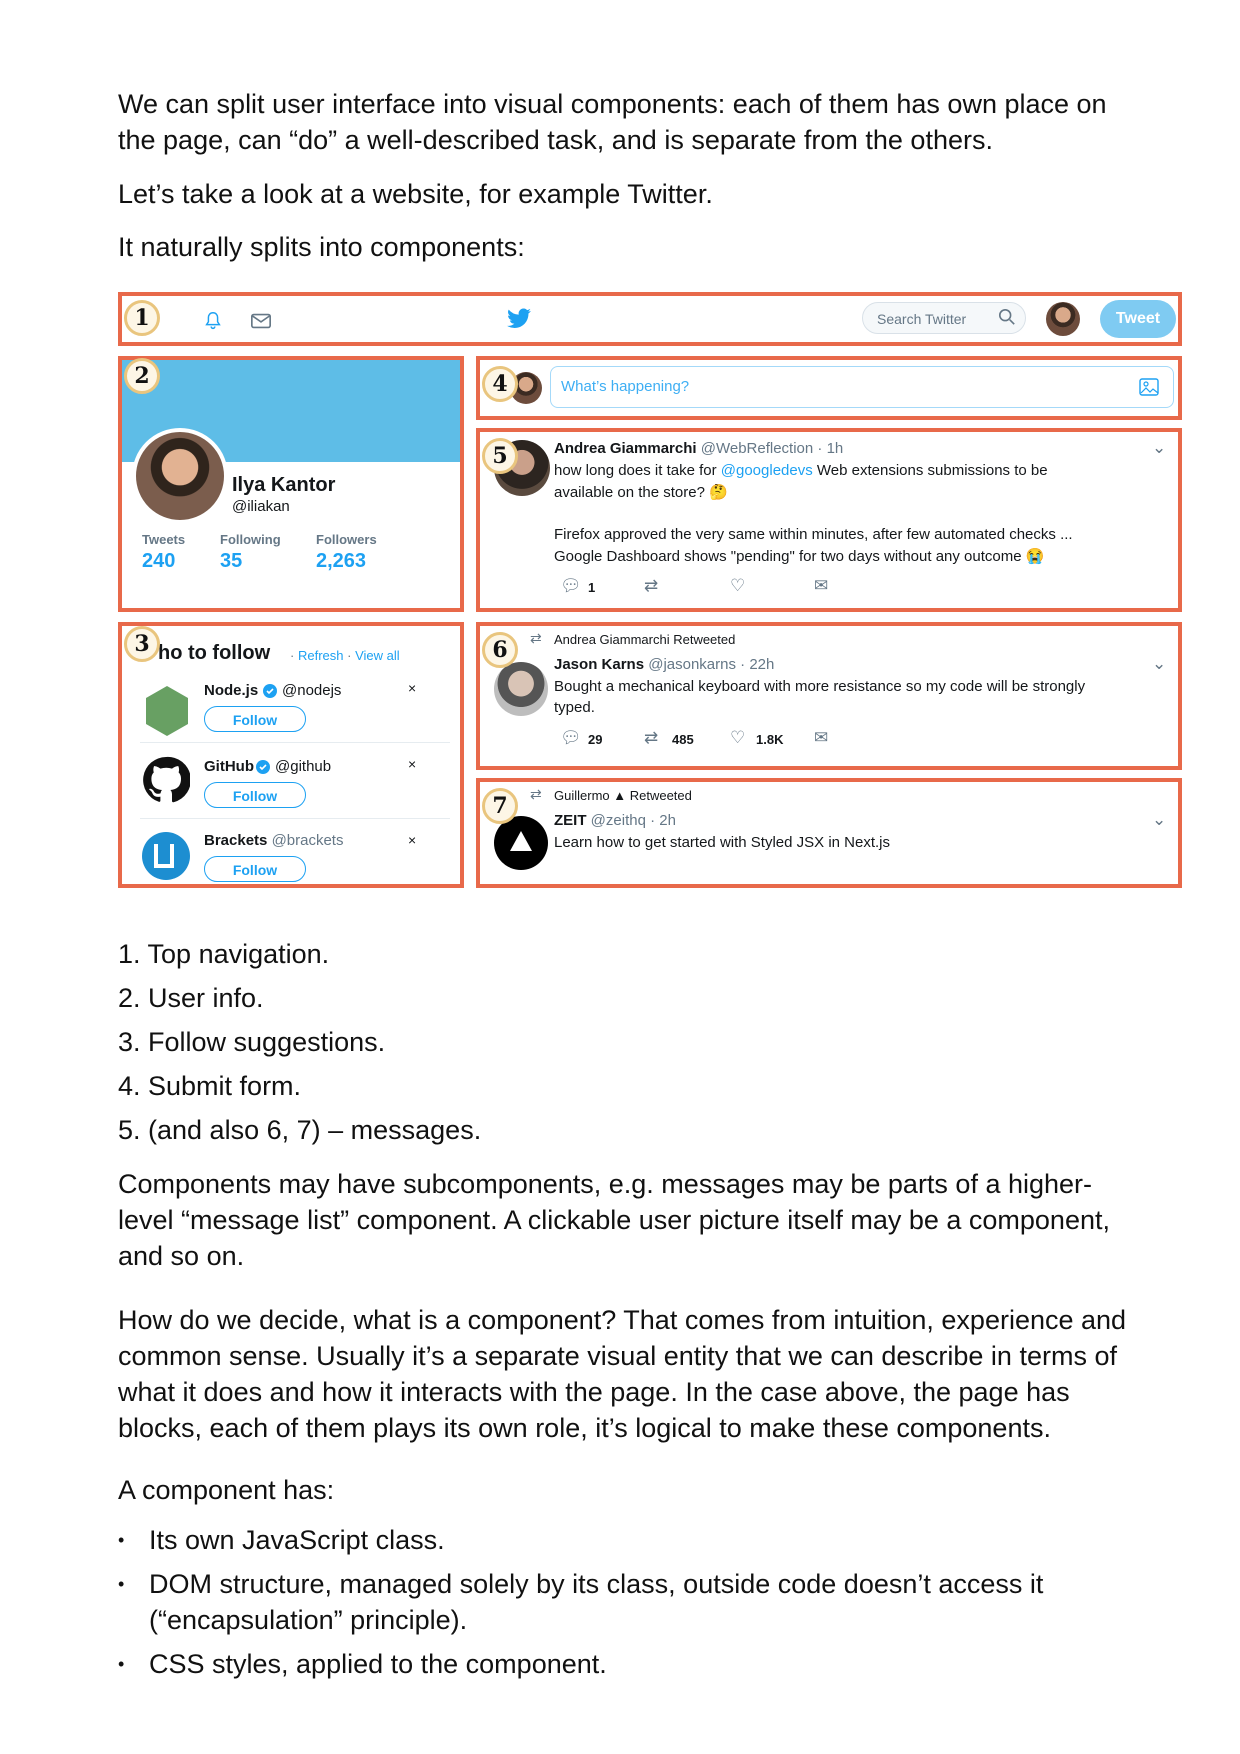  I want to click on tweet-author: Jason Karns, so click(599, 664).